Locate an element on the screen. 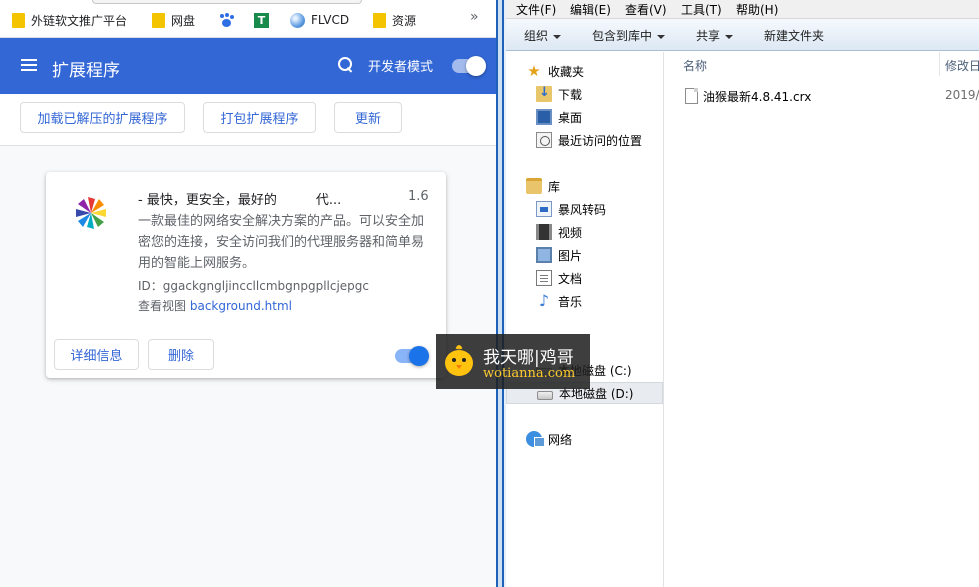  inspect-views: 查看视图 background.html is located at coordinates (215, 305).